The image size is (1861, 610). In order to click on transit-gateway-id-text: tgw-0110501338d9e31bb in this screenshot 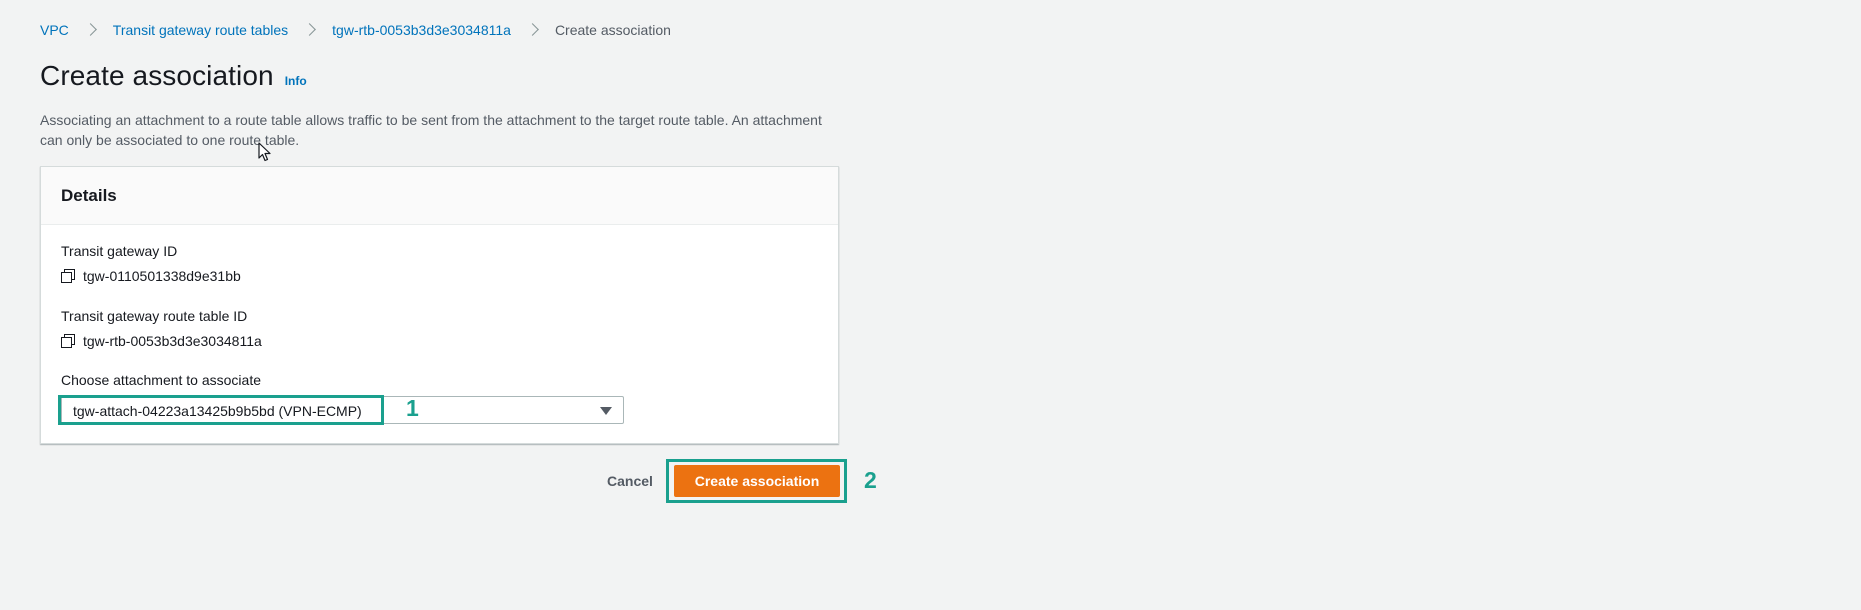, I will do `click(162, 276)`.